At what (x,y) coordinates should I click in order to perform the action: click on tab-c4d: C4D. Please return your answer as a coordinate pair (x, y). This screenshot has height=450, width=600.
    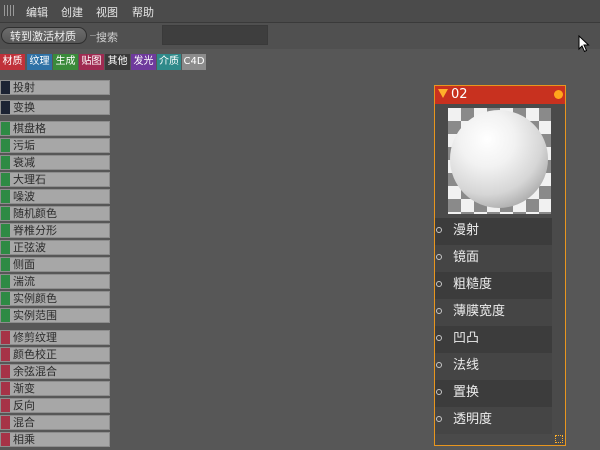
    Looking at the image, I should click on (194, 62).